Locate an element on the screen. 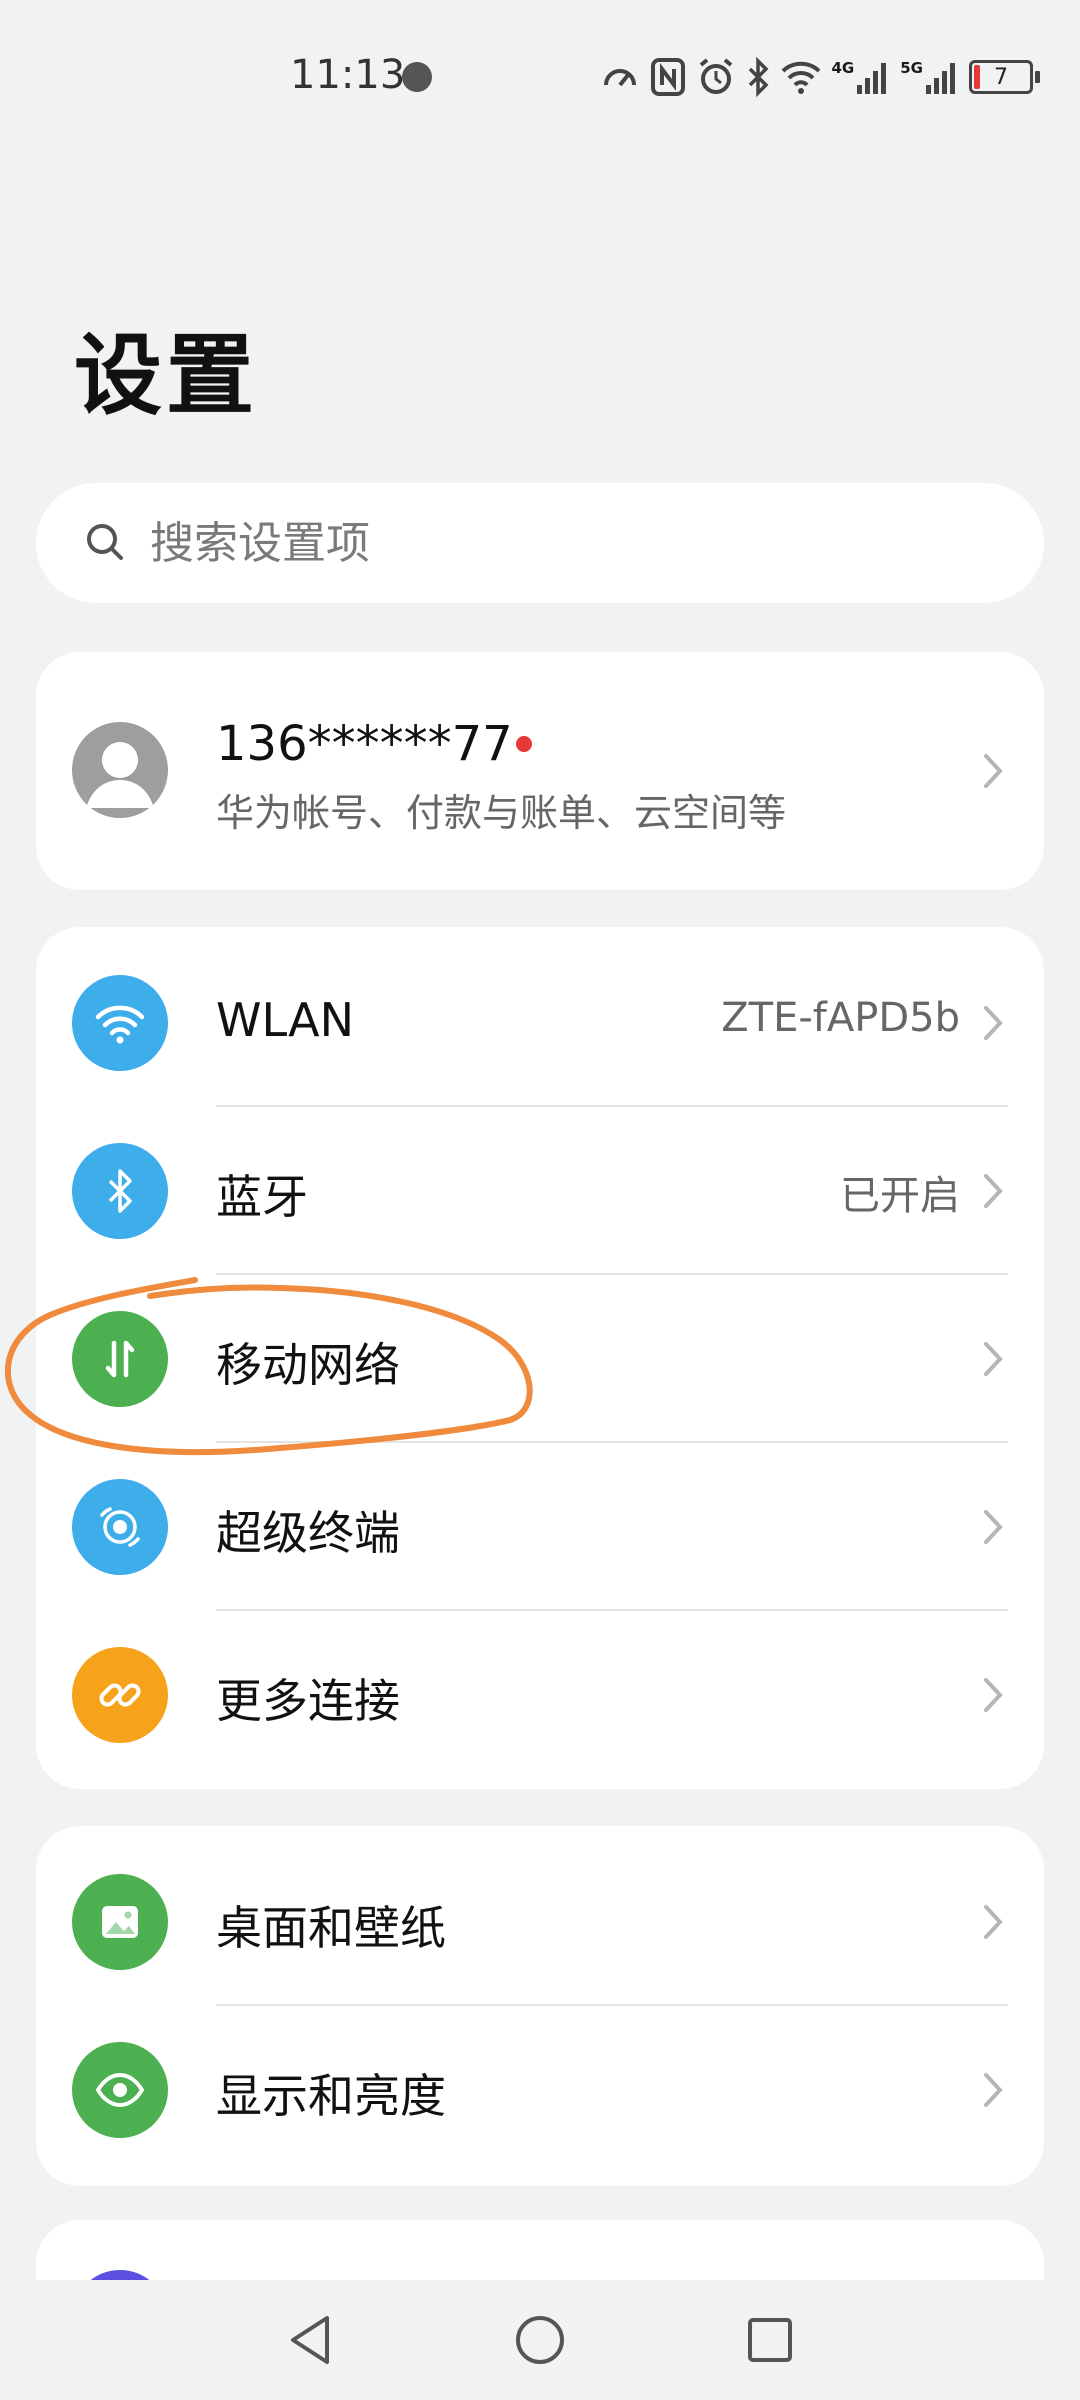  settings-item-label: 更多连接 is located at coordinates (308, 1701).